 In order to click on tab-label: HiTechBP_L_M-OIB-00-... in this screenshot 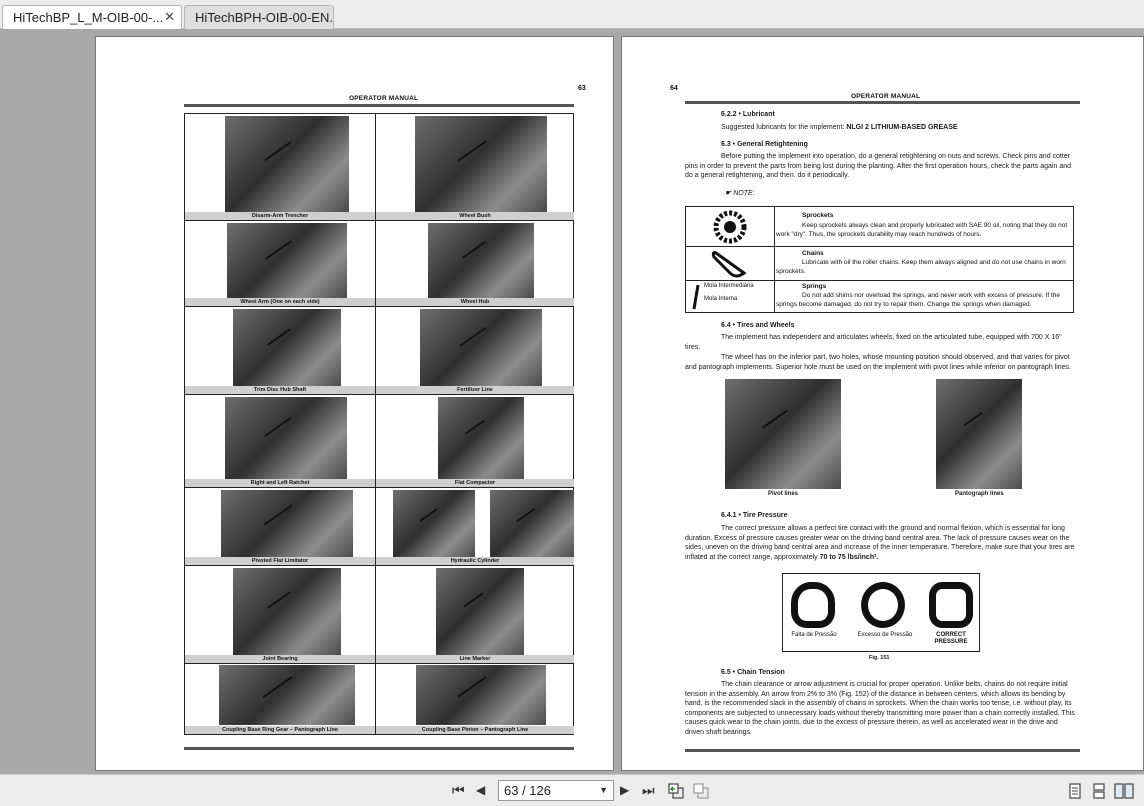, I will do `click(88, 17)`.